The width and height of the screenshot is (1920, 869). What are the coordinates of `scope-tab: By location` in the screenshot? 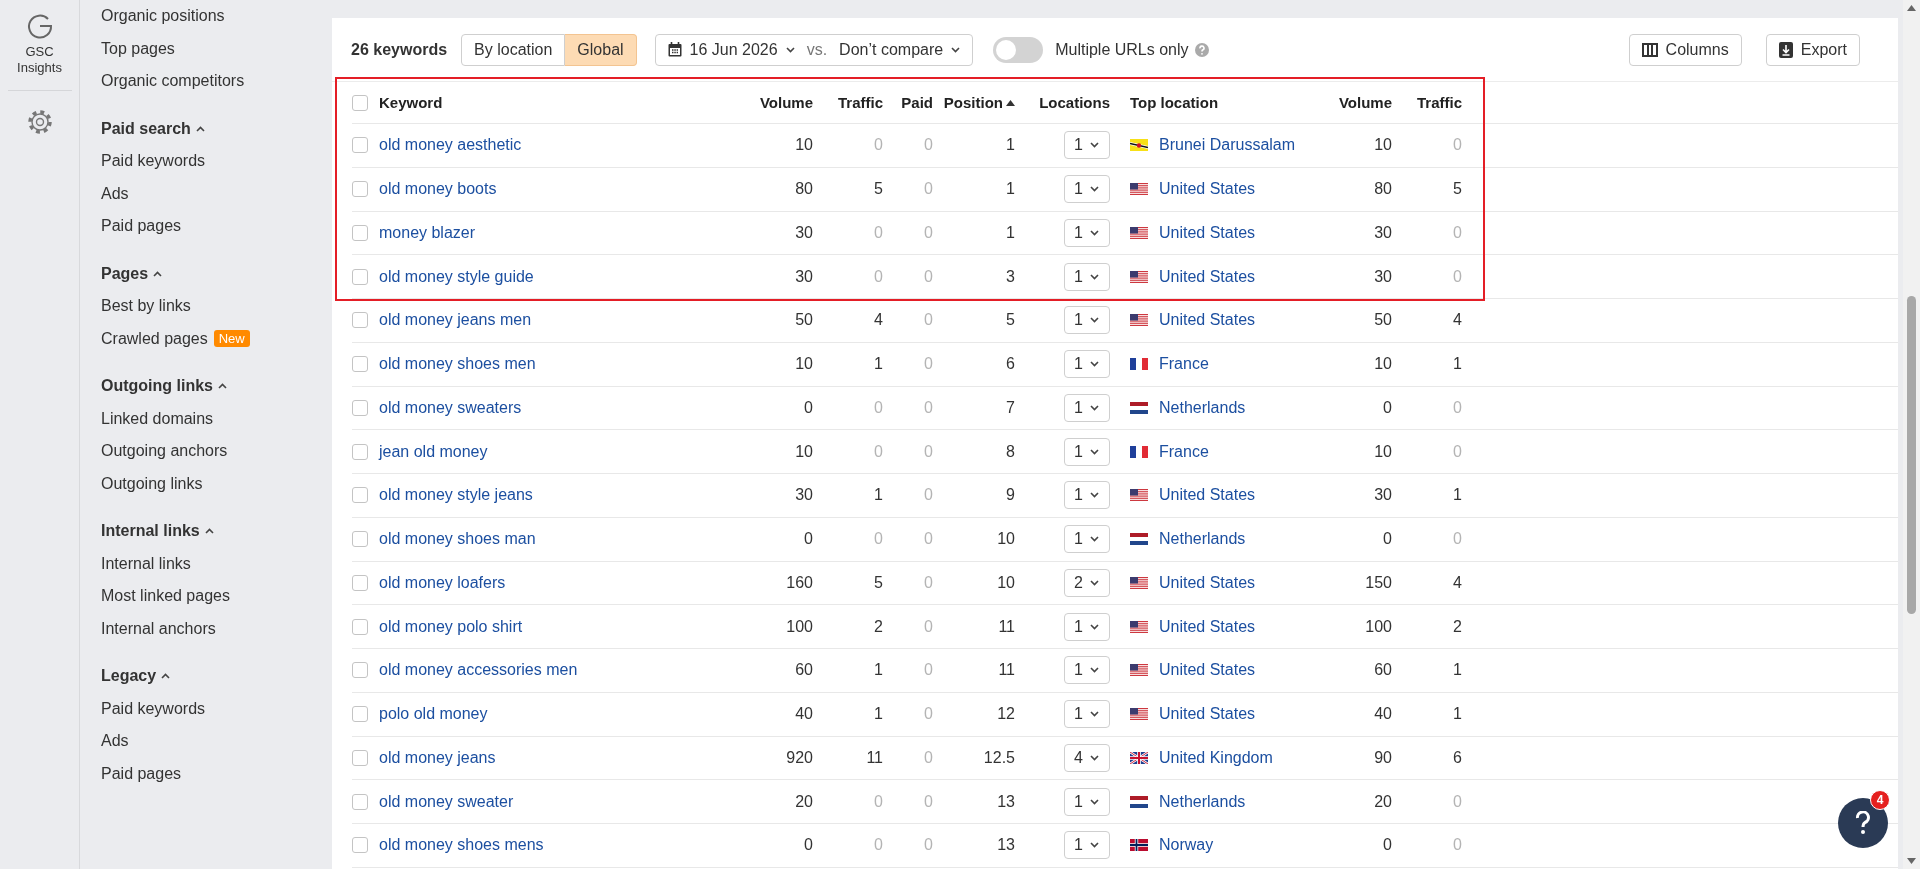 It's located at (513, 49).